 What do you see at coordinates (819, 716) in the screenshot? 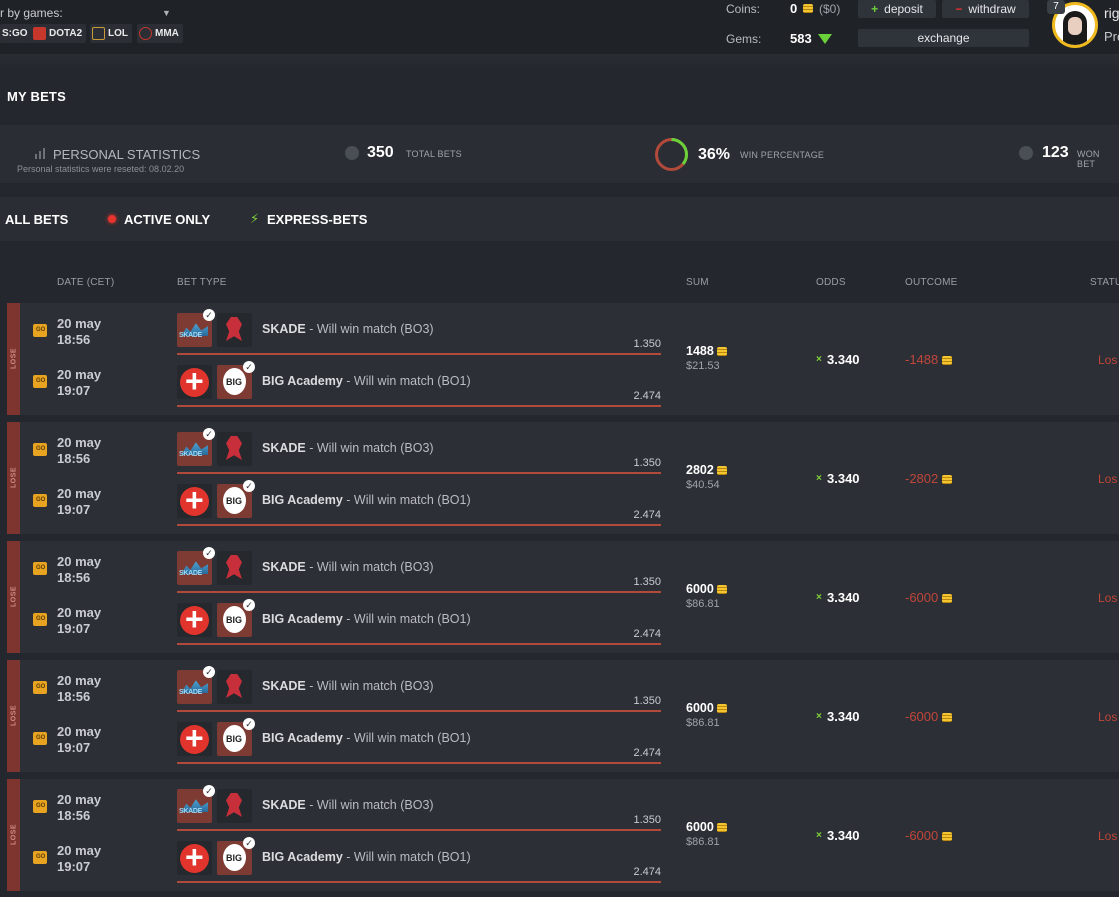
I see `multiply-icon: ×` at bounding box center [819, 716].